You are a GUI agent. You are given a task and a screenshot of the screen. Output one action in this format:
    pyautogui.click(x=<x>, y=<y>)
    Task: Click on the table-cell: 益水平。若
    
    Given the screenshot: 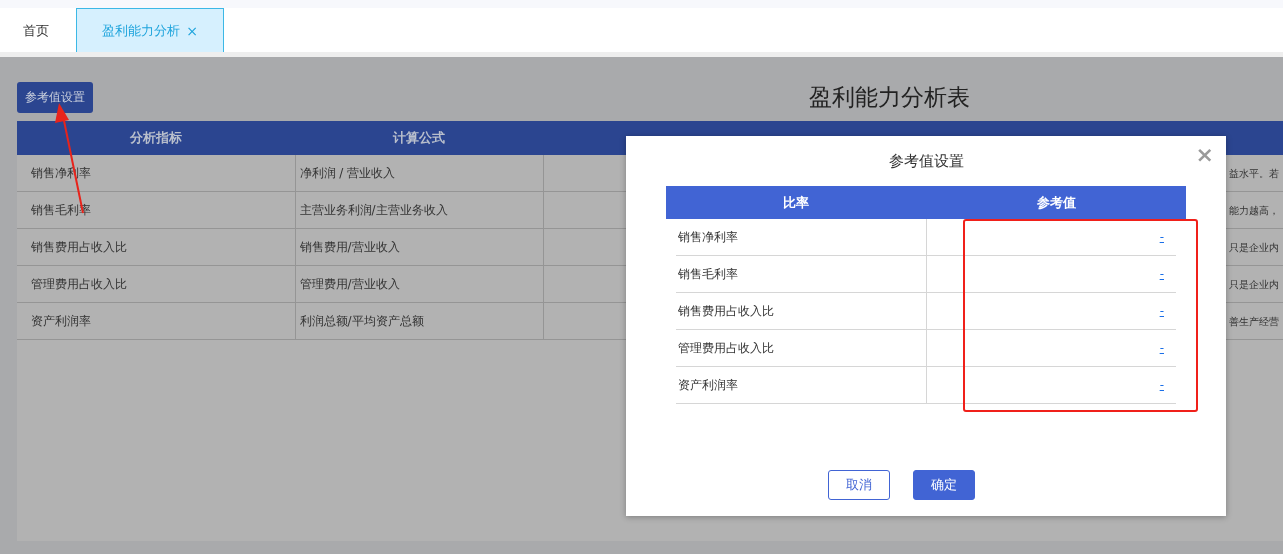 What is the action you would take?
    pyautogui.click(x=1254, y=173)
    